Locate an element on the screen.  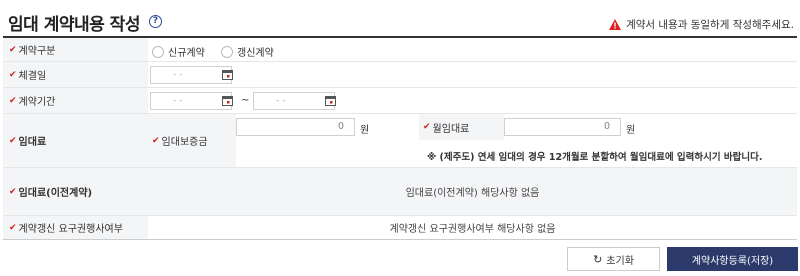
page-header: 임대 계약내용 작성 ? 계약서 내용과 동일하게 작성해주세요. is located at coordinates (401, 21).